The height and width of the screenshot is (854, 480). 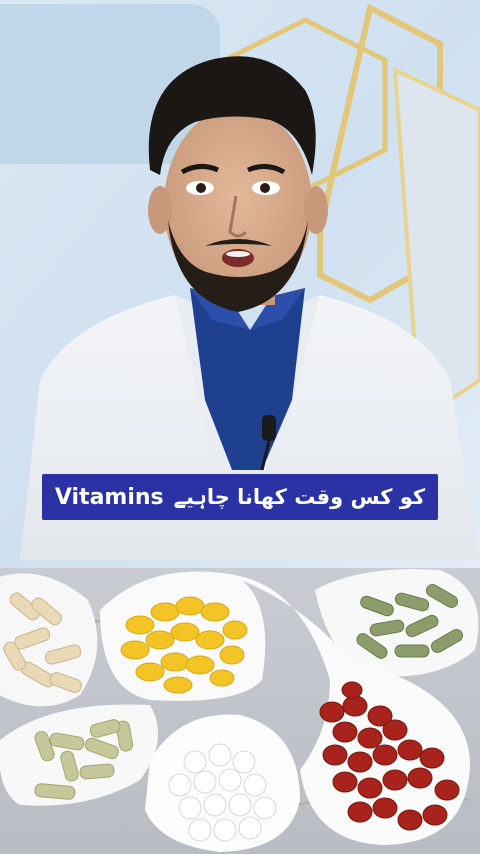 What do you see at coordinates (109, 497) in the screenshot?
I see `caption-english-word: Vitamins` at bounding box center [109, 497].